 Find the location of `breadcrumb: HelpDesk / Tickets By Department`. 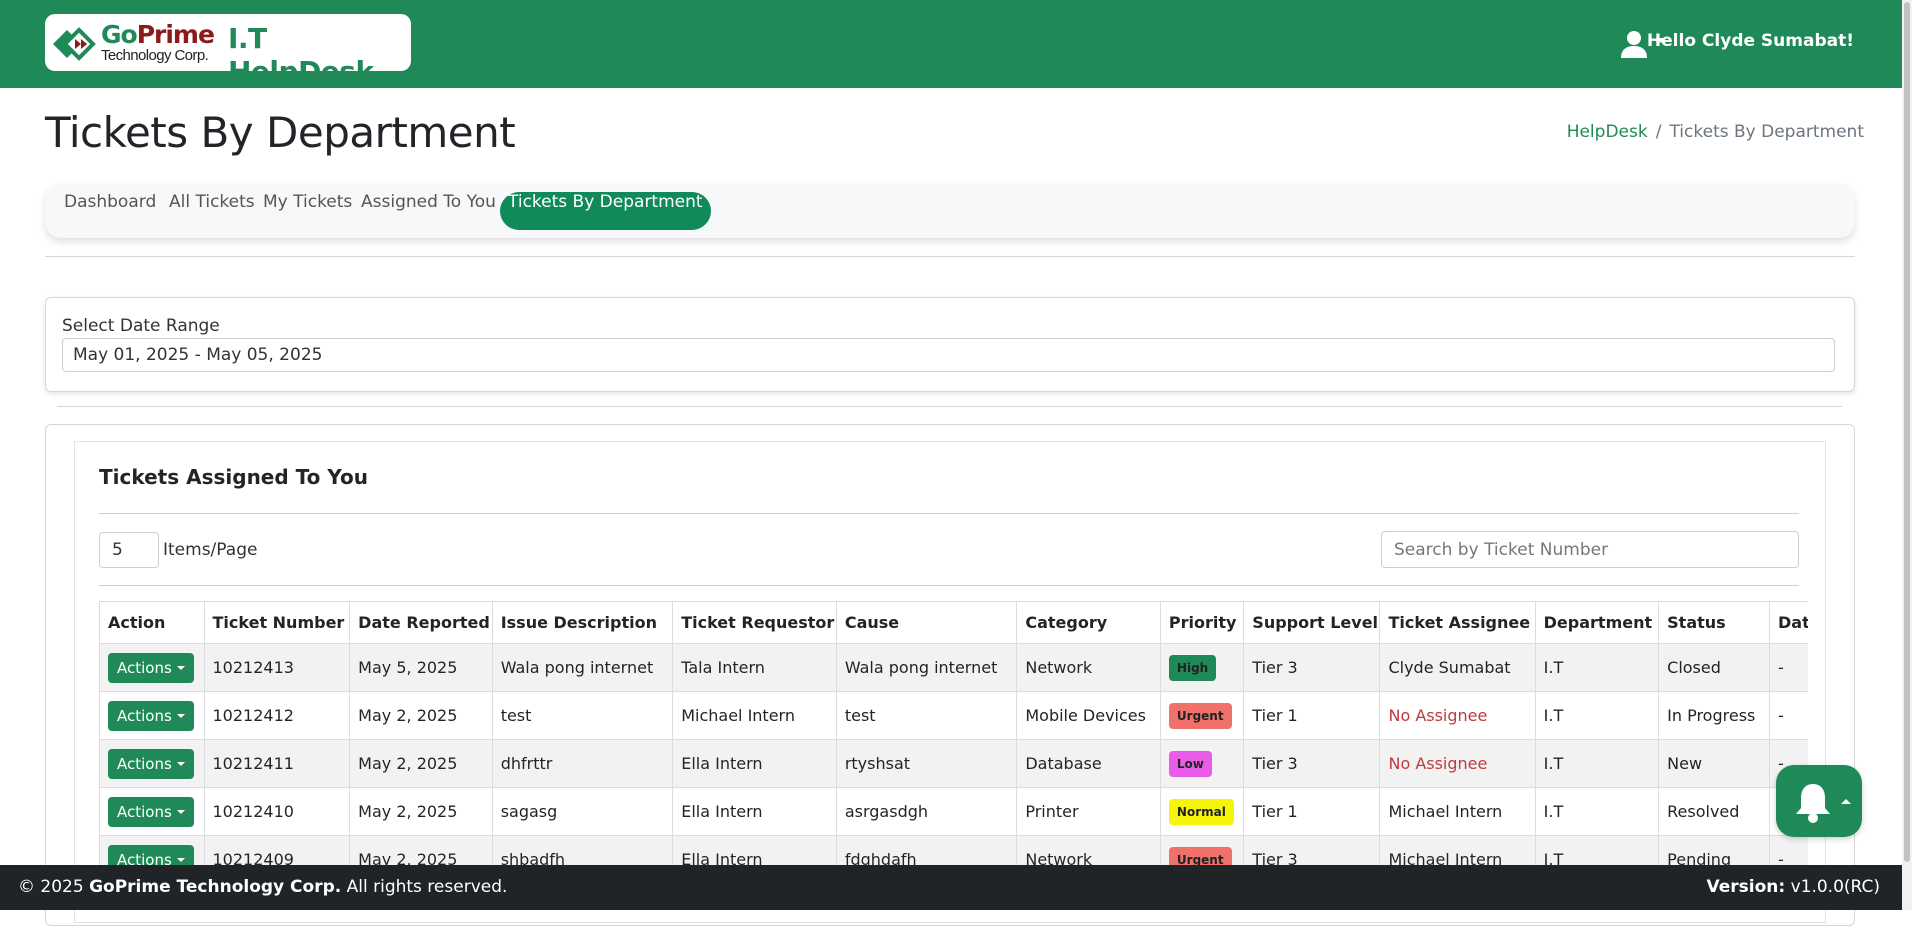

breadcrumb: HelpDesk / Tickets By Department is located at coordinates (1715, 132).